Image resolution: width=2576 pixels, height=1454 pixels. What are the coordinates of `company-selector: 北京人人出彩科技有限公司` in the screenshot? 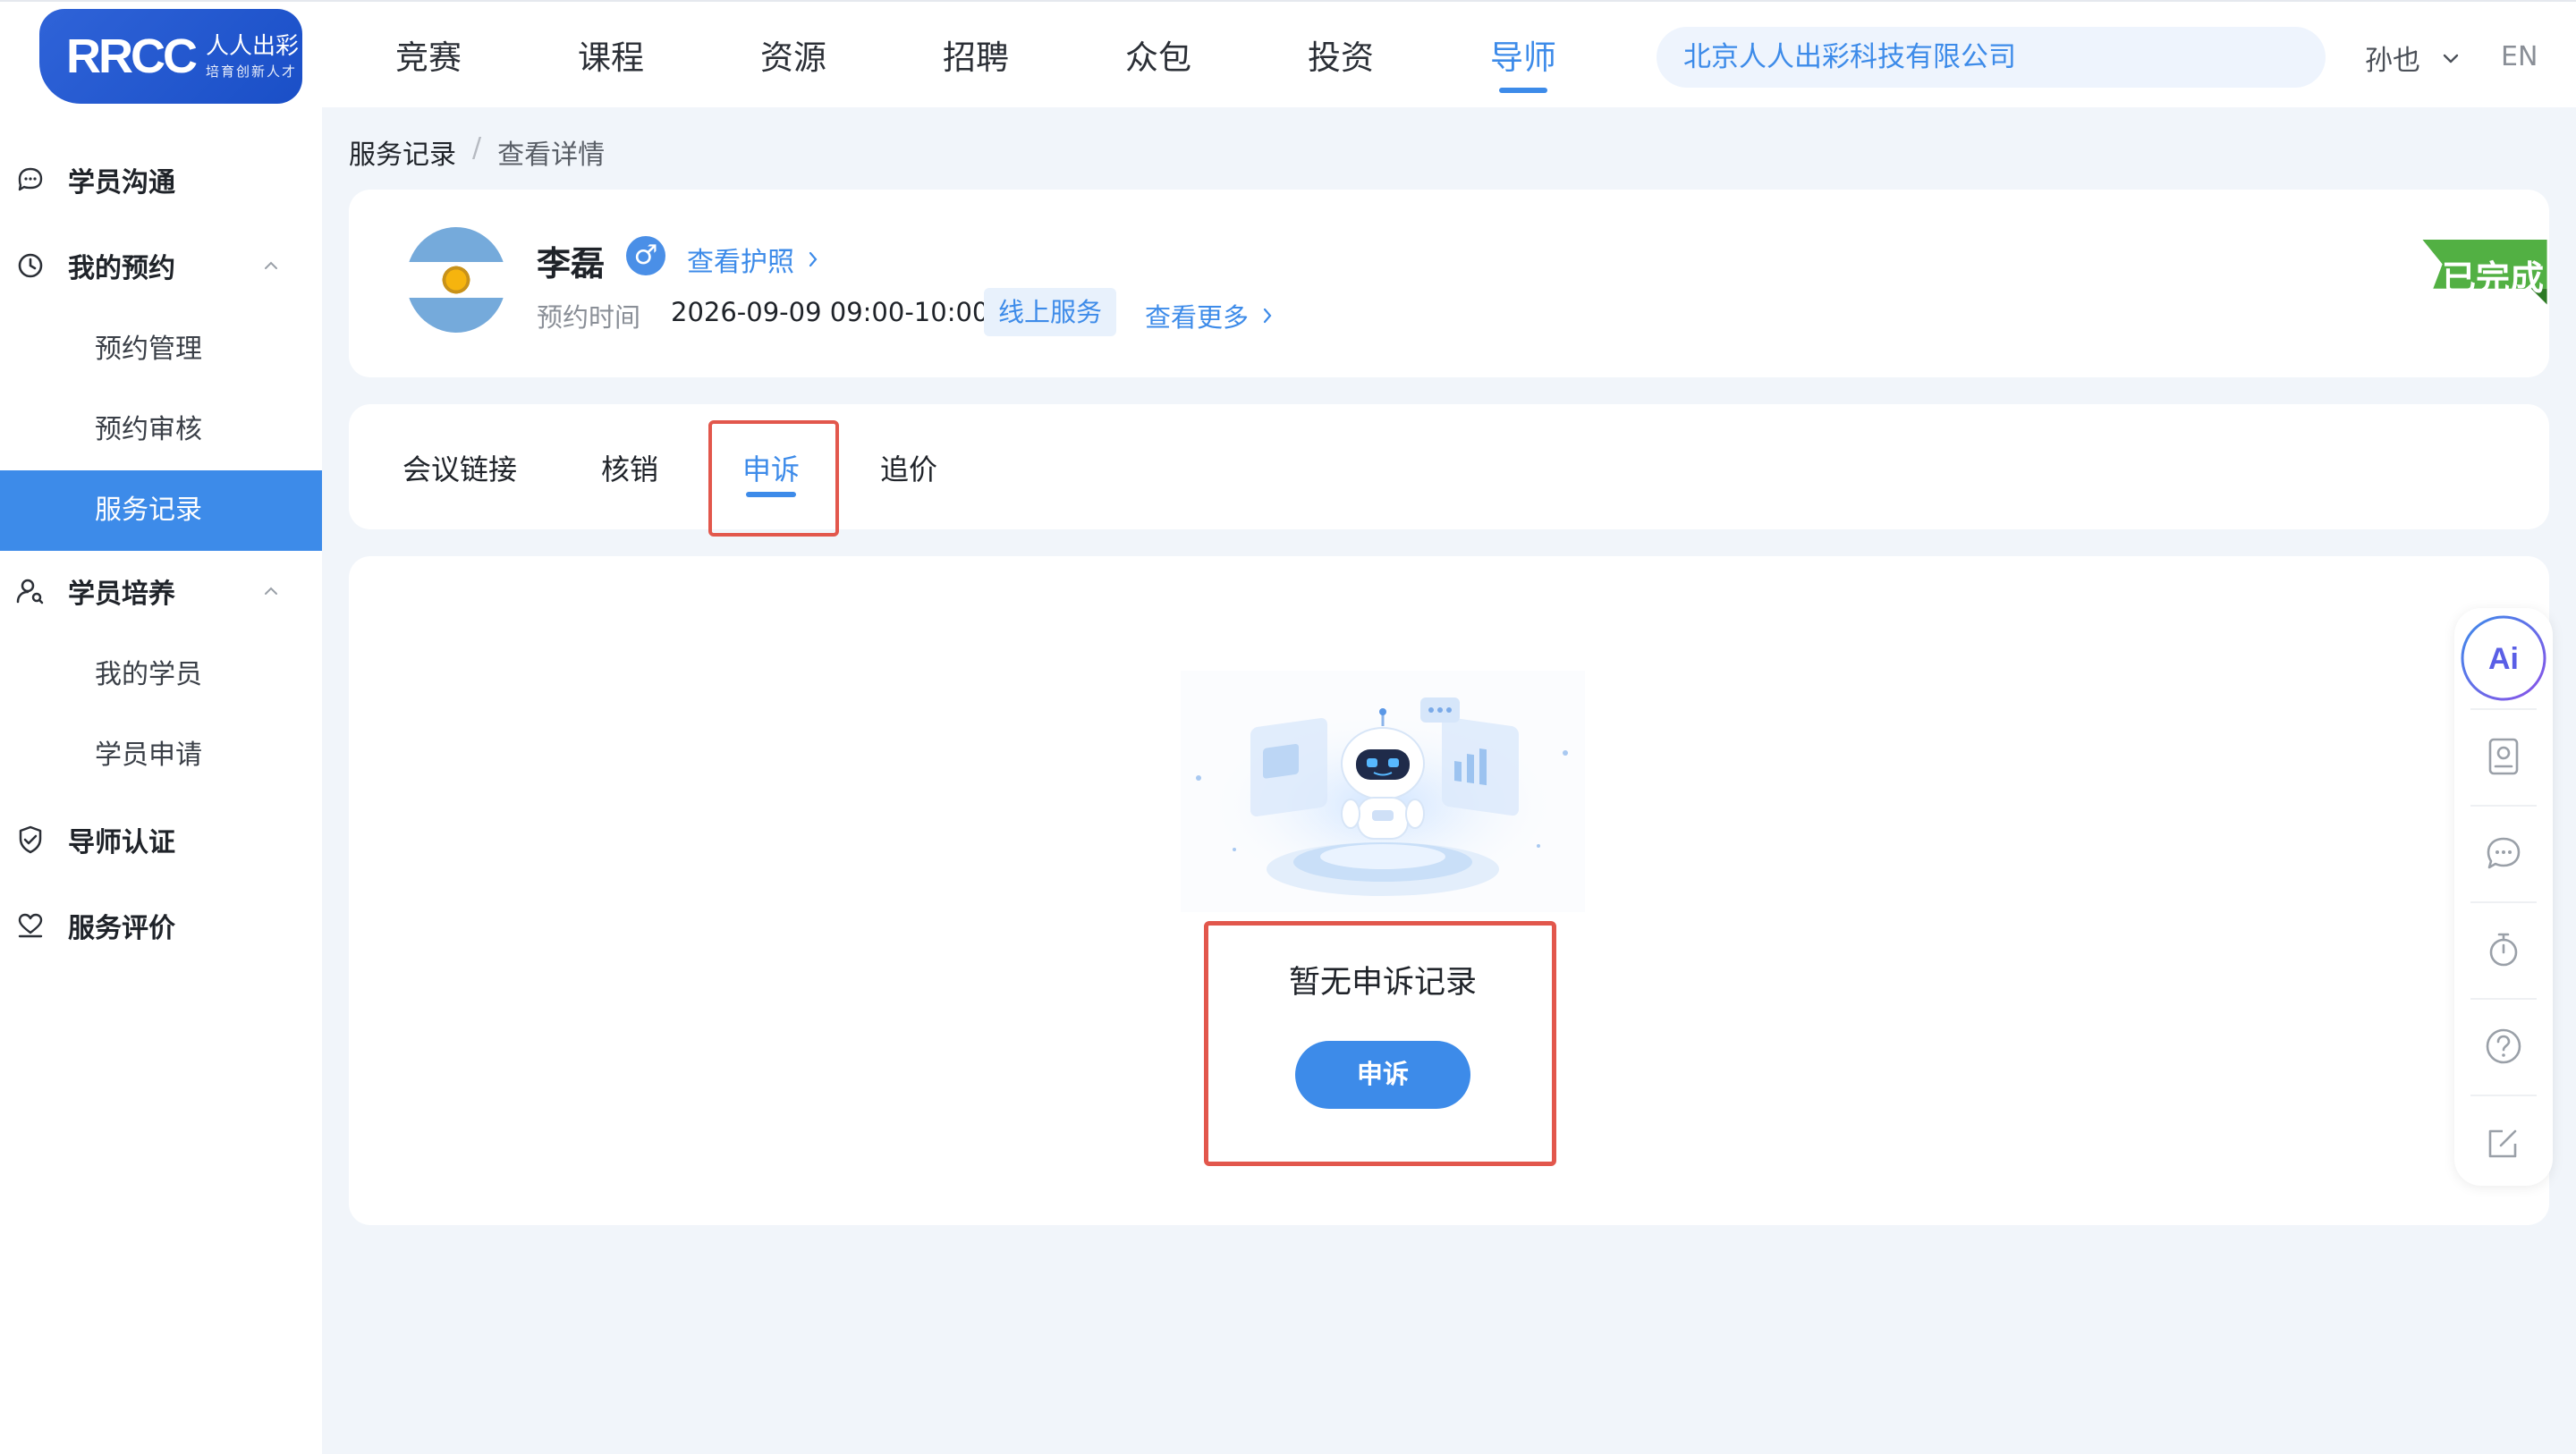 It's located at (1991, 58).